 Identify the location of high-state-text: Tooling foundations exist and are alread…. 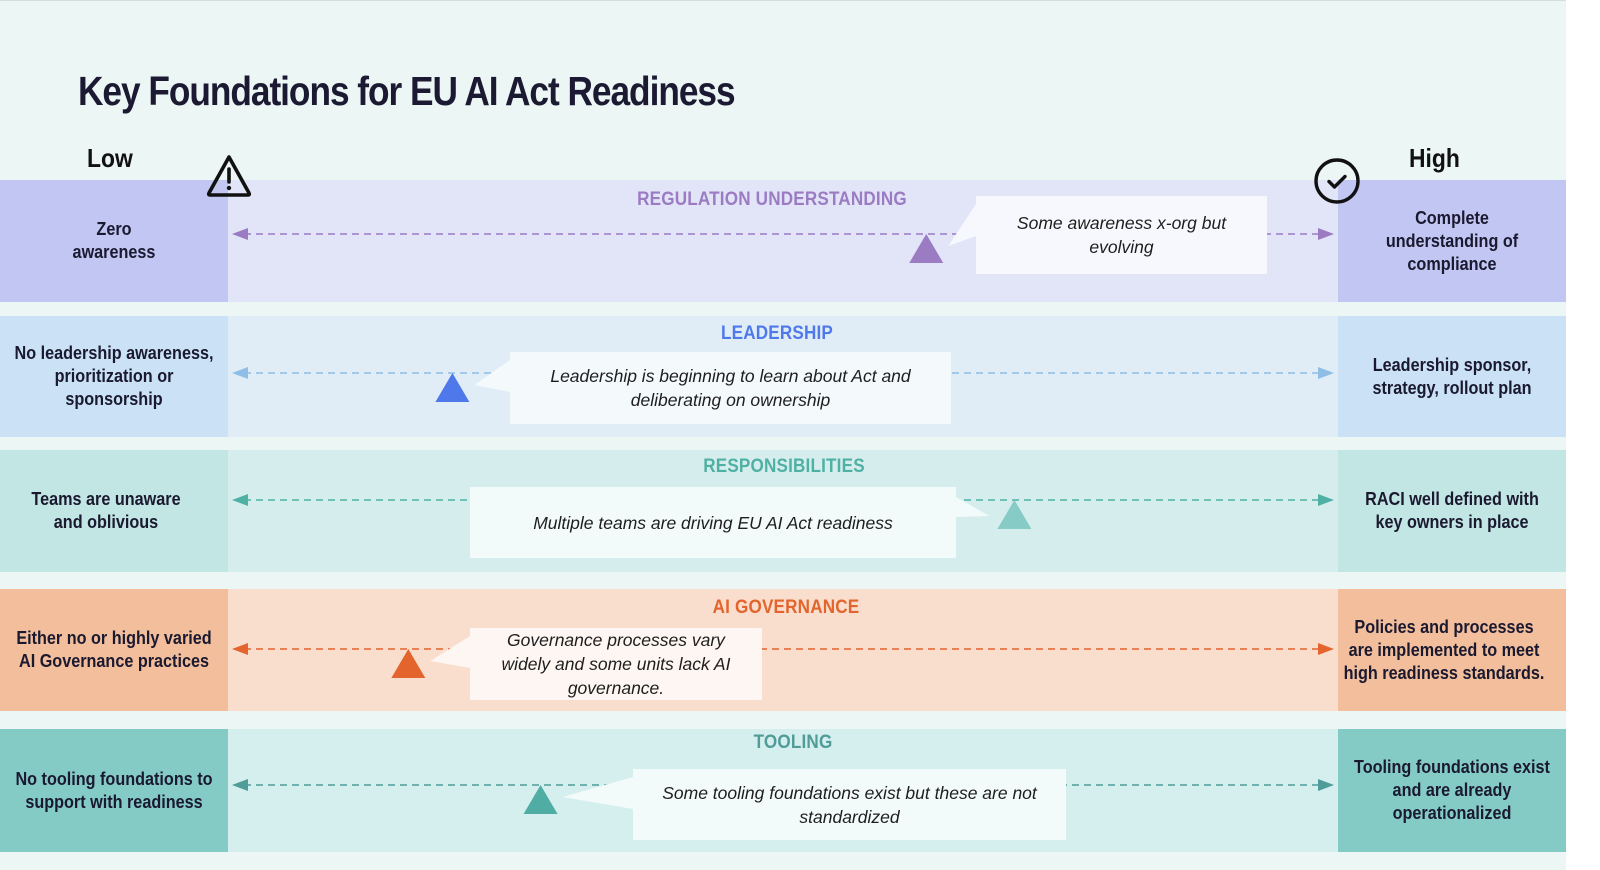
(1452, 790).